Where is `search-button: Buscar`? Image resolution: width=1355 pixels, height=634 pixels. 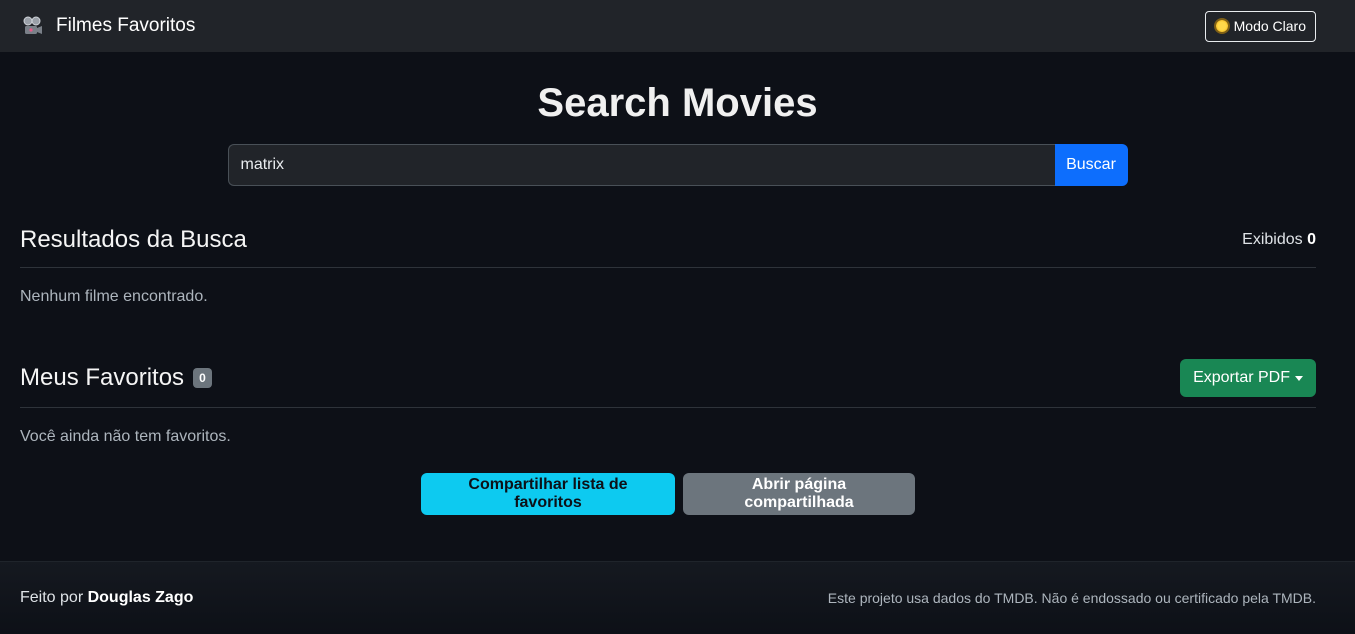
search-button: Buscar is located at coordinates (1091, 165).